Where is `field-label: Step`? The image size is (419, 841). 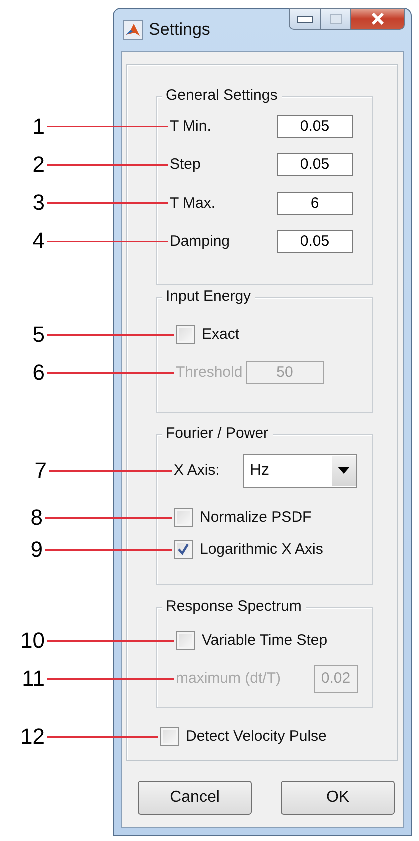
field-label: Step is located at coordinates (186, 165).